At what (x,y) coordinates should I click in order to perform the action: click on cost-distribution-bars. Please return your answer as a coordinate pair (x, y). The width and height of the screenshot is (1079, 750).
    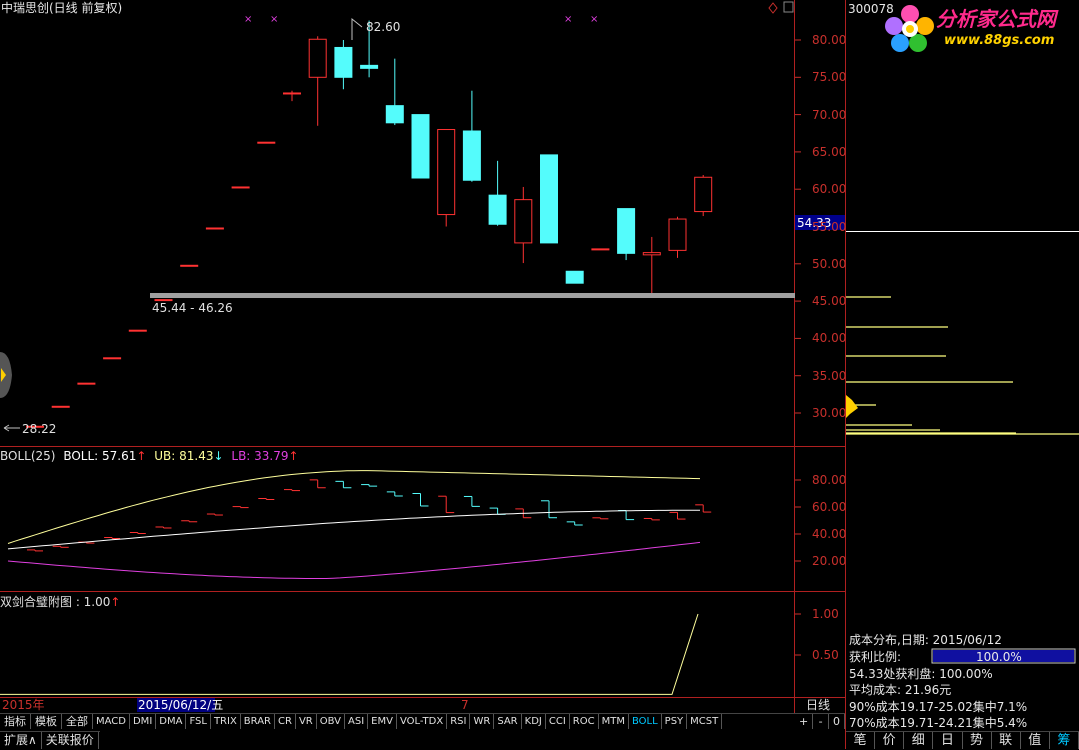
    Looking at the image, I should click on (962, 365).